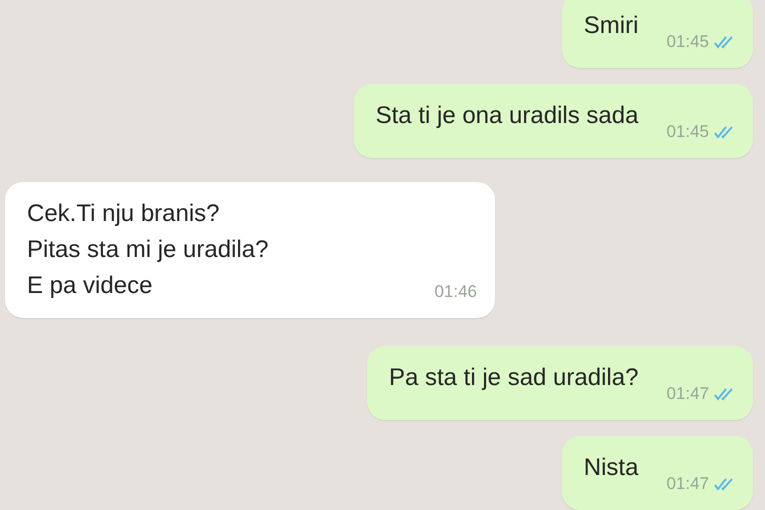  I want to click on message-text: Smiri, so click(611, 26).